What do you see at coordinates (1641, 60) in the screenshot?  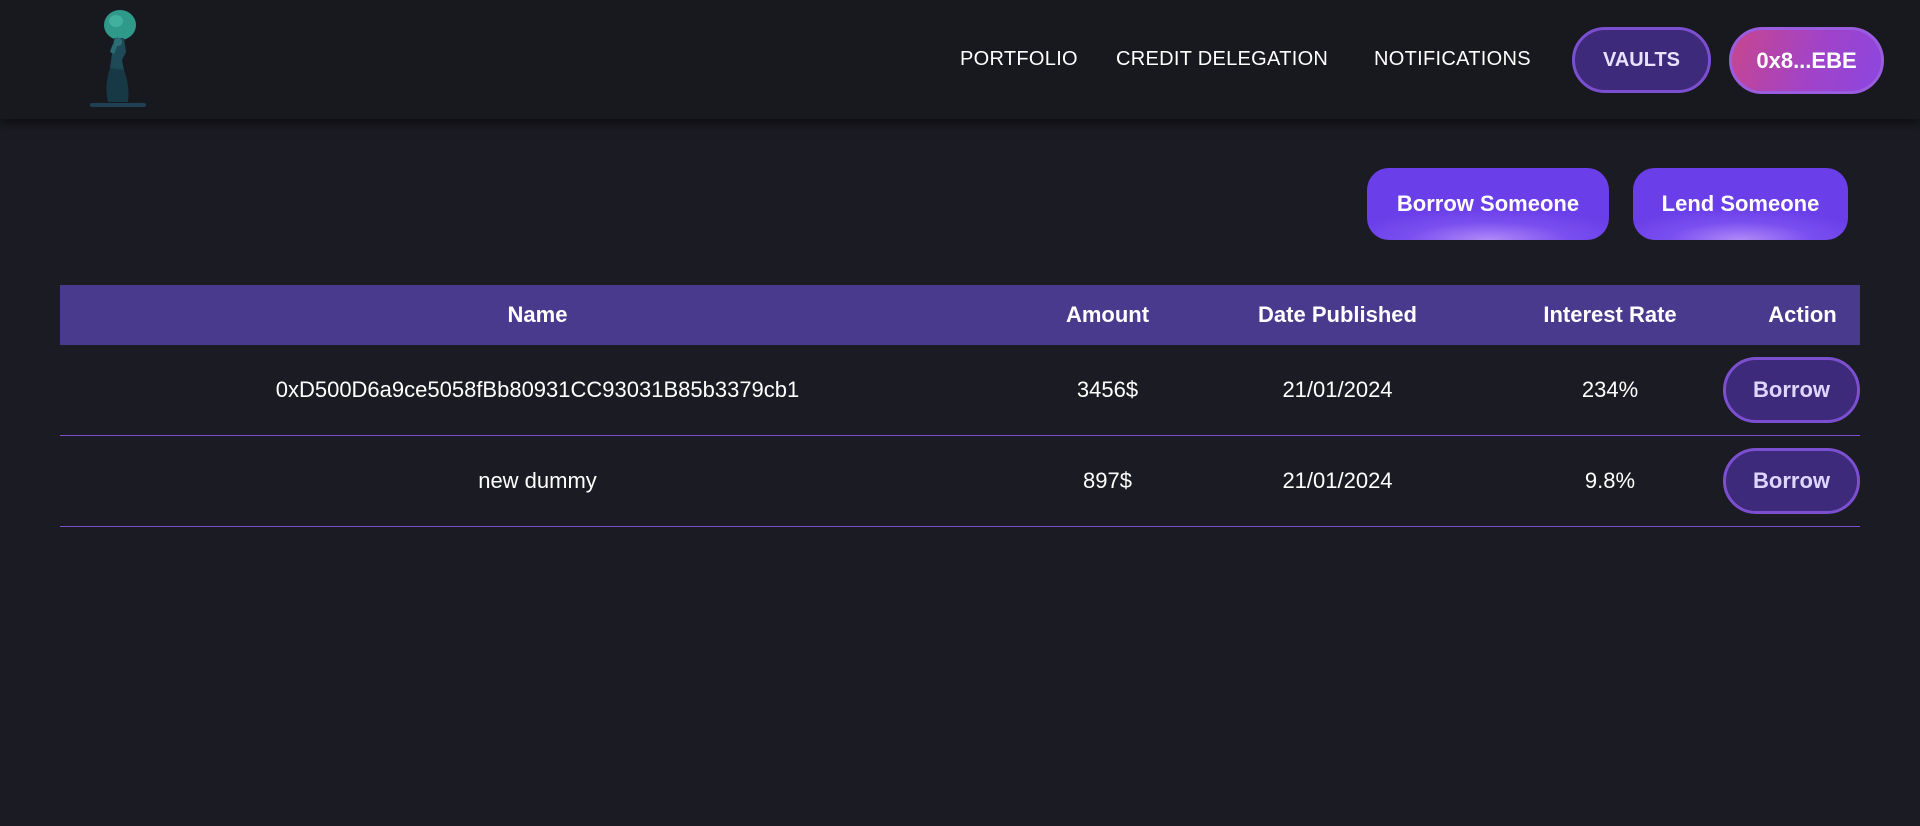 I see `vaults-button: VAULTS` at bounding box center [1641, 60].